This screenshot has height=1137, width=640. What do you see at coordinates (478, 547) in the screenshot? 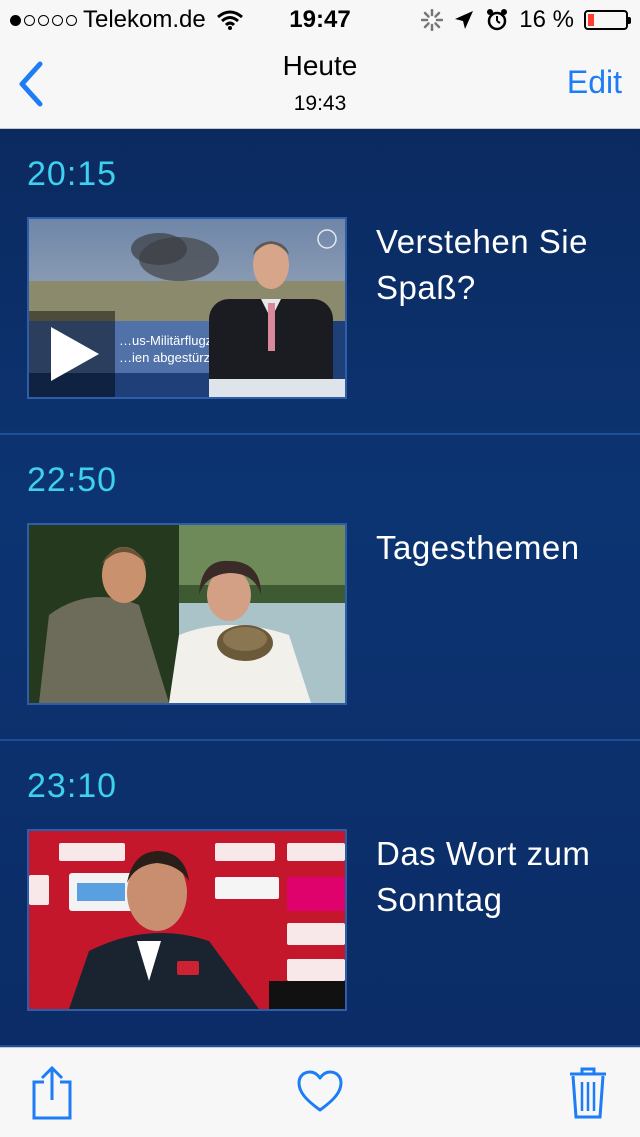
I see `program-title: Tagesthemen` at bounding box center [478, 547].